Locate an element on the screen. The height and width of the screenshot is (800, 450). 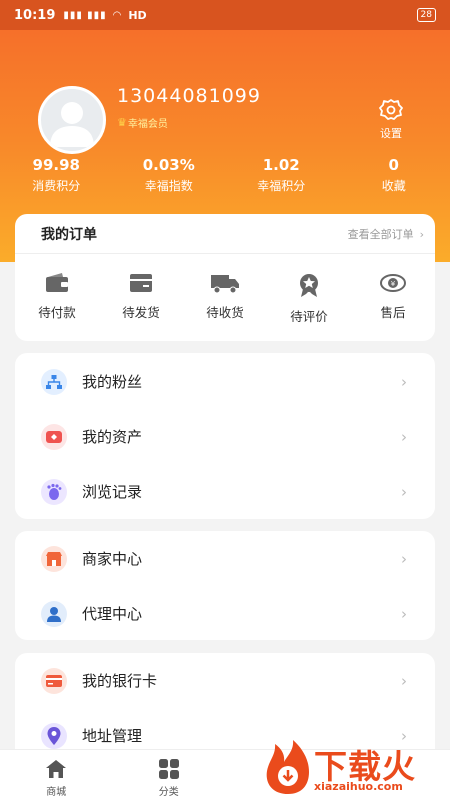
status-time: 10:19 is located at coordinates (35, 15).